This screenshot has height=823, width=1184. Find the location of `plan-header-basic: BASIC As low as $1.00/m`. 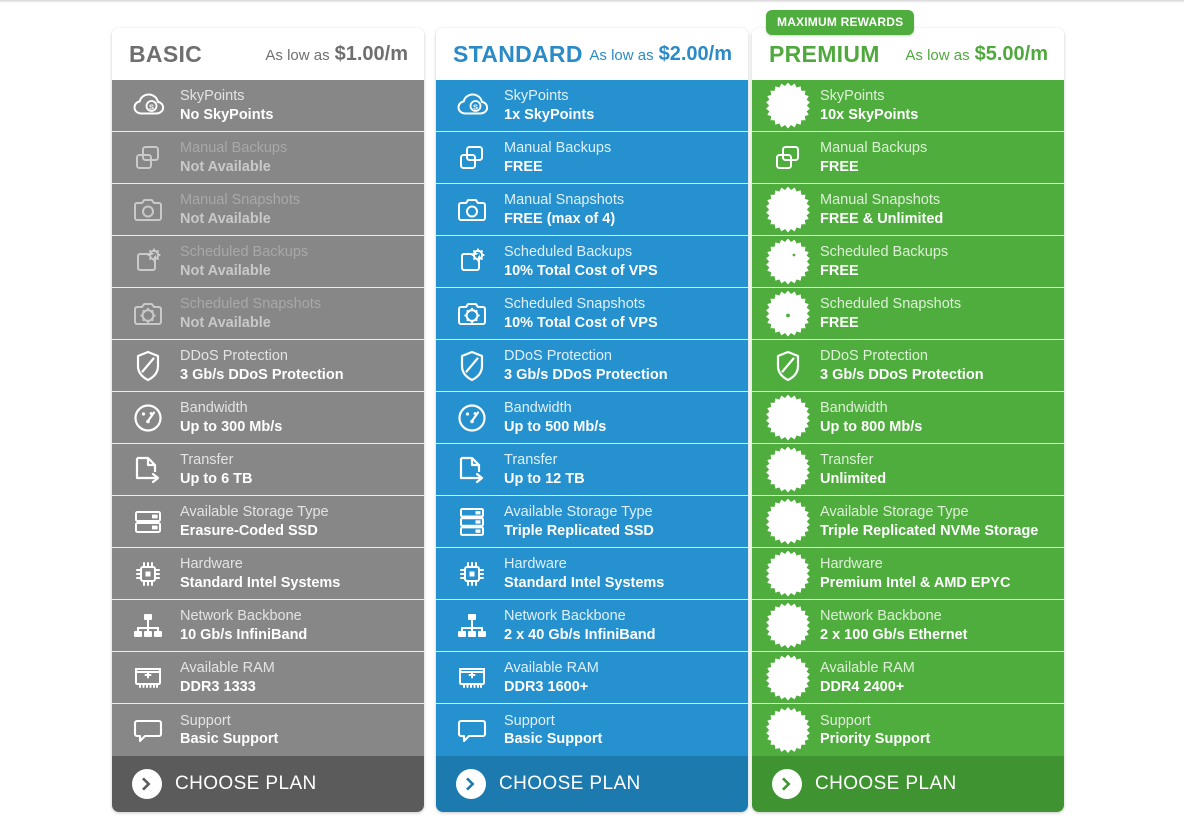

plan-header-basic: BASIC As low as $1.00/m is located at coordinates (268, 54).